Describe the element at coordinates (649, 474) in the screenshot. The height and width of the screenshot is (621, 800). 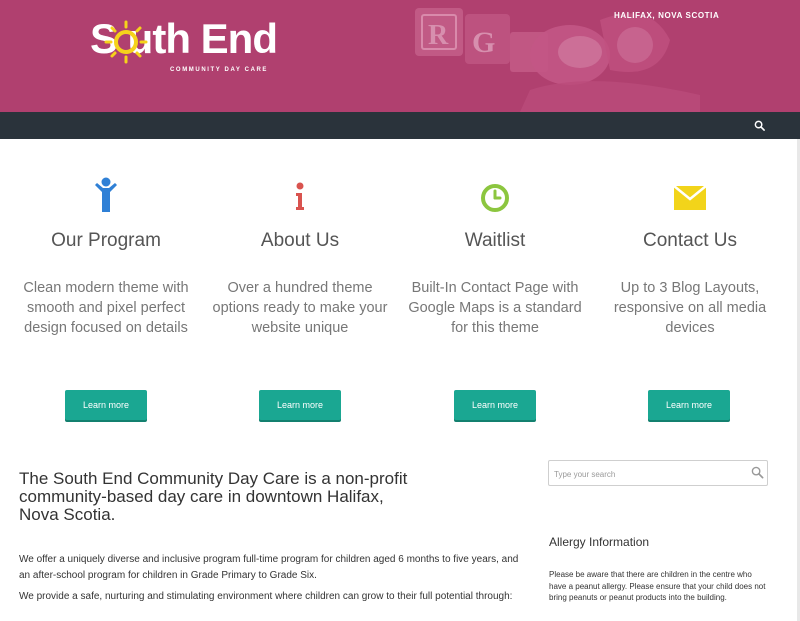
I see `search-input` at that location.